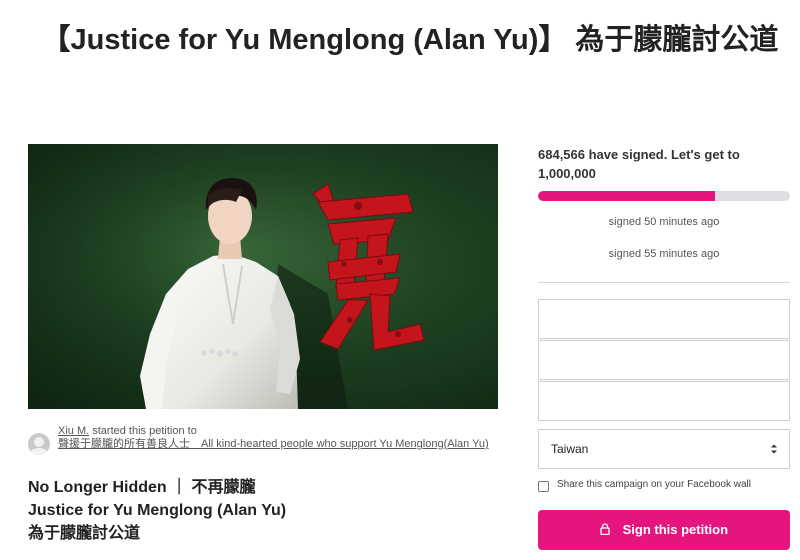  Describe the element at coordinates (664, 360) in the screenshot. I see `last-name-field` at that location.